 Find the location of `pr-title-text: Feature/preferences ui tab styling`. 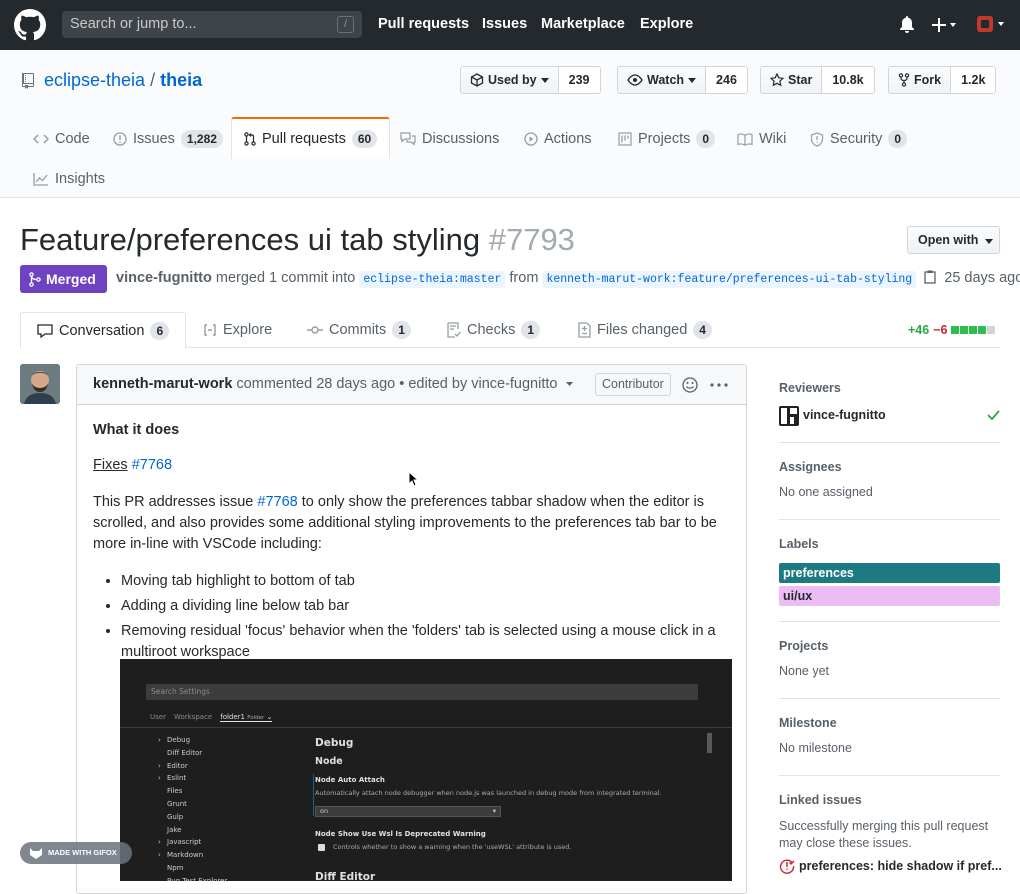

pr-title-text: Feature/preferences ui tab styling is located at coordinates (250, 239).